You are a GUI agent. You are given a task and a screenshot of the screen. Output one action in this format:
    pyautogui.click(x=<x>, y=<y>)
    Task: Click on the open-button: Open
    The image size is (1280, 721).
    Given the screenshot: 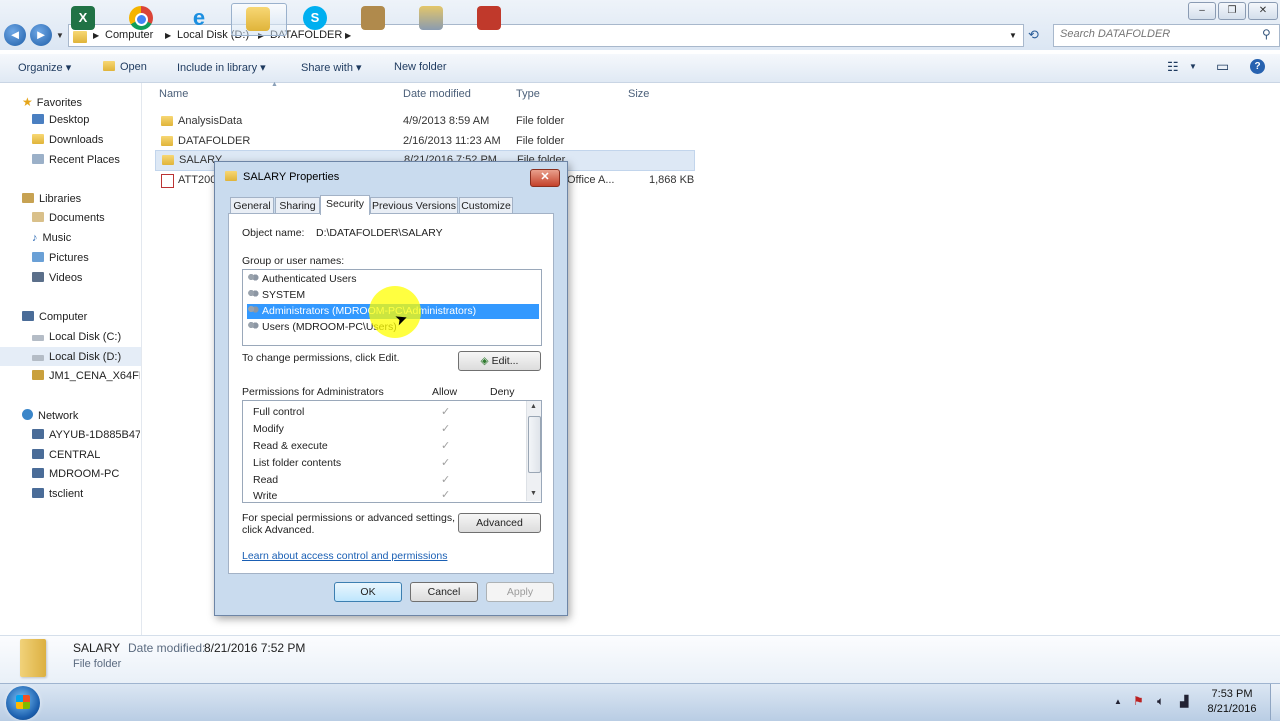 What is the action you would take?
    pyautogui.click(x=125, y=67)
    